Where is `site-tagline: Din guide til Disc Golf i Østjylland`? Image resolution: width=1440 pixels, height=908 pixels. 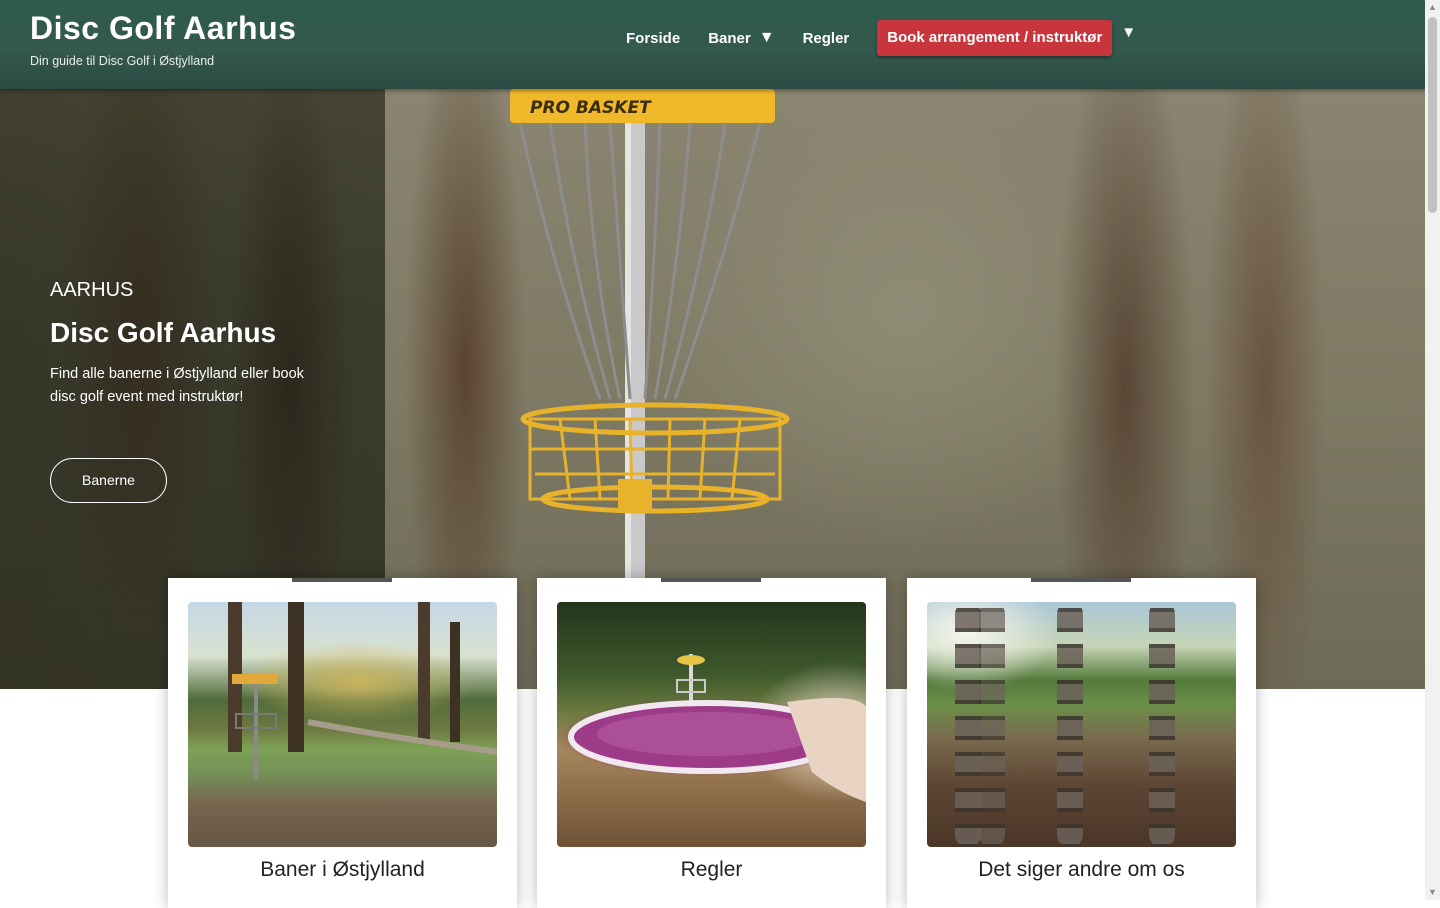 site-tagline: Din guide til Disc Golf i Østjylland is located at coordinates (122, 61).